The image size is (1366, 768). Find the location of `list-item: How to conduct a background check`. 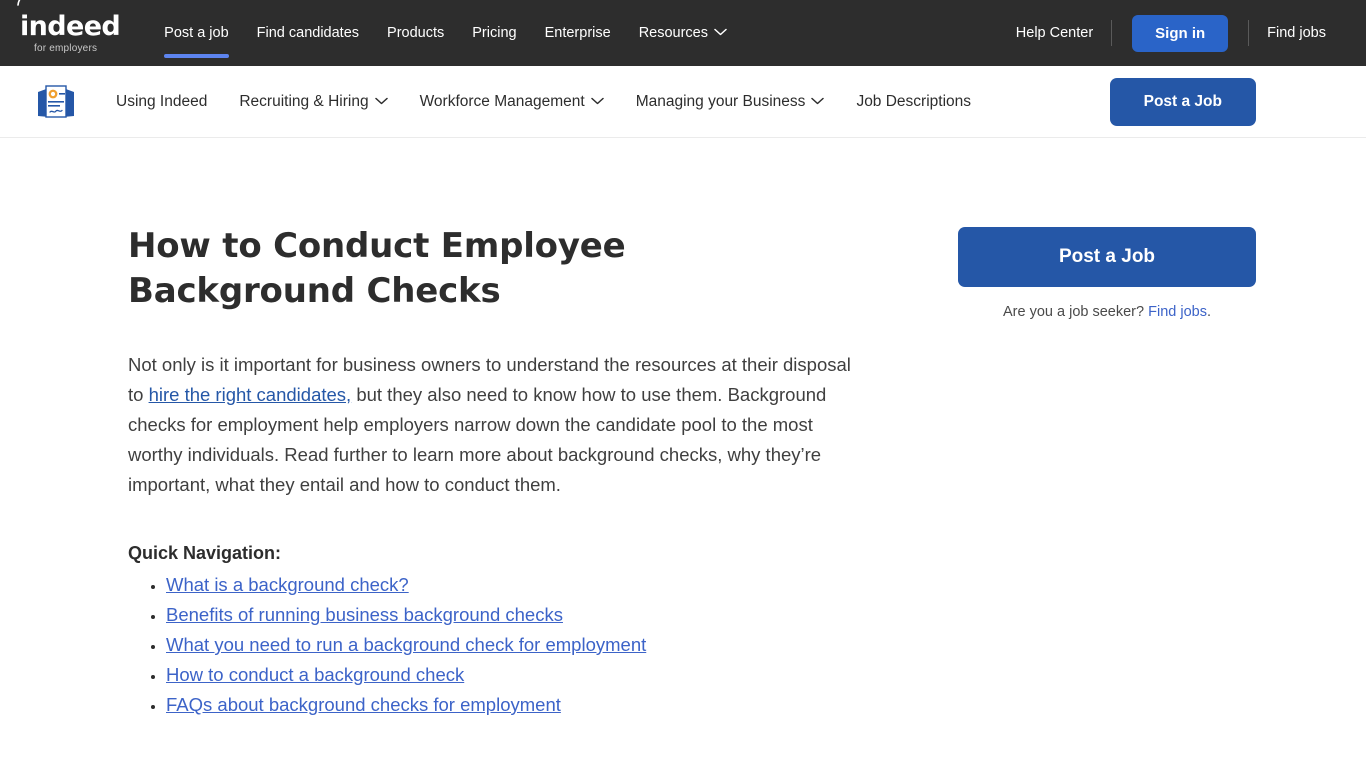

list-item: How to conduct a background check is located at coordinates (517, 675).